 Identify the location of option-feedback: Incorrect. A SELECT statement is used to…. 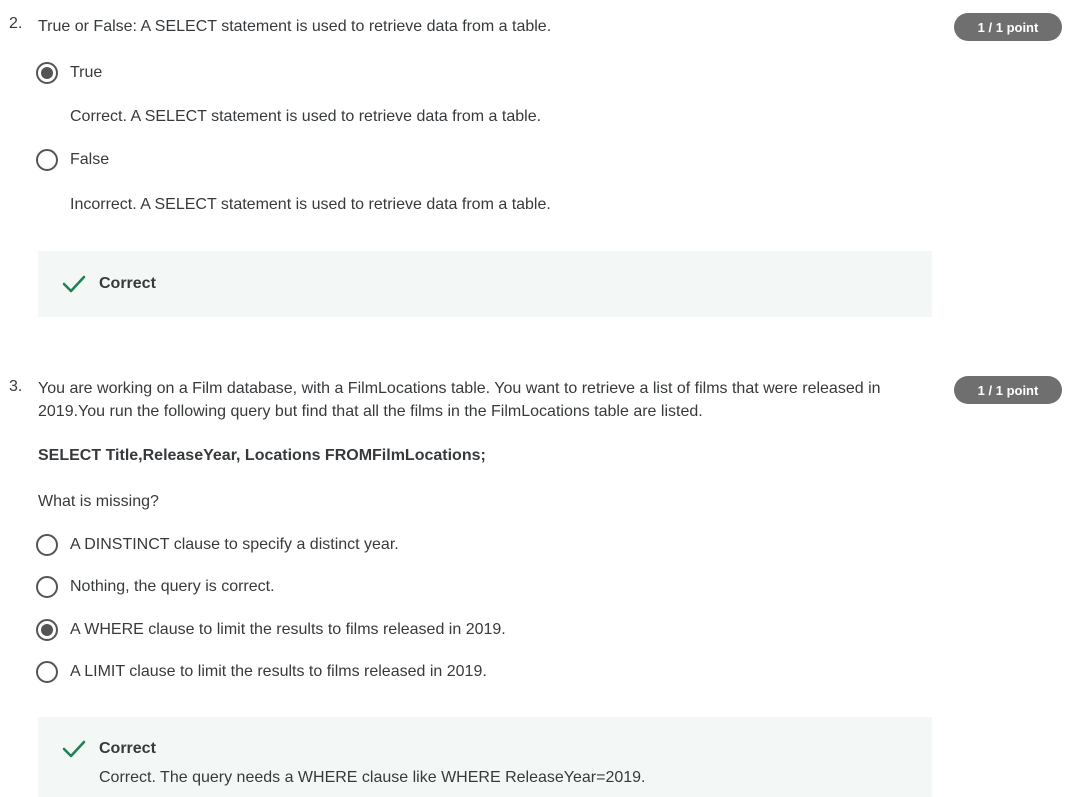
(310, 204).